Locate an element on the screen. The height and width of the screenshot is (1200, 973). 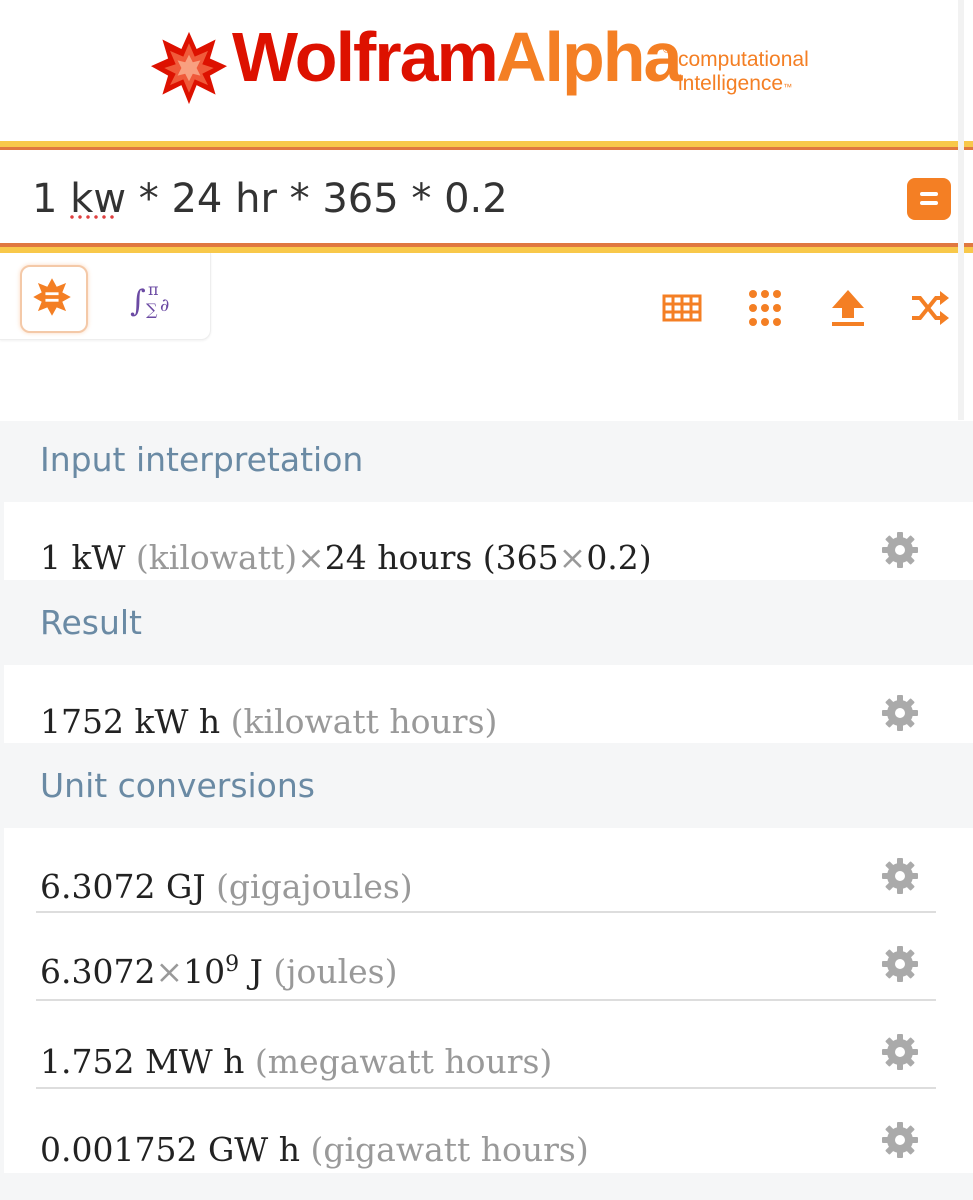
svg-text: π is located at coordinates (153, 289).